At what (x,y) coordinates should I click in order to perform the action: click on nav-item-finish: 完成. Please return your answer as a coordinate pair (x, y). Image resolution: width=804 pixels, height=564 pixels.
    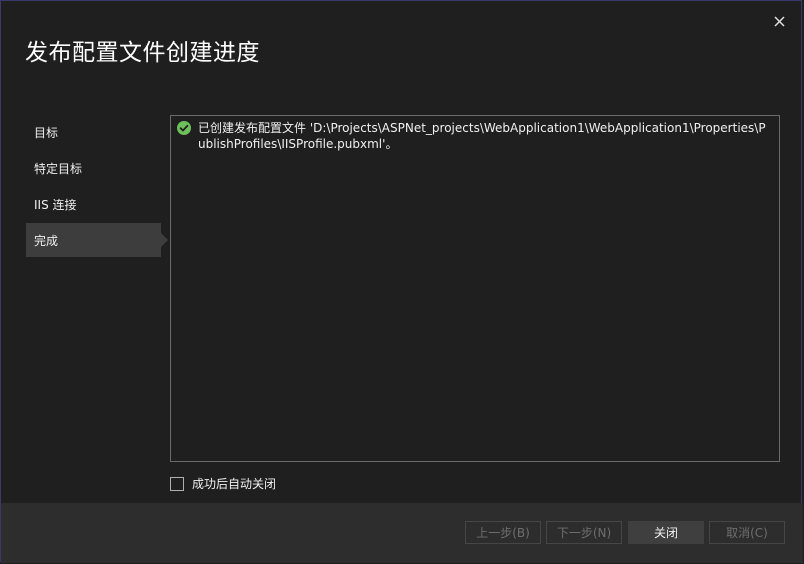
    Looking at the image, I should click on (97, 240).